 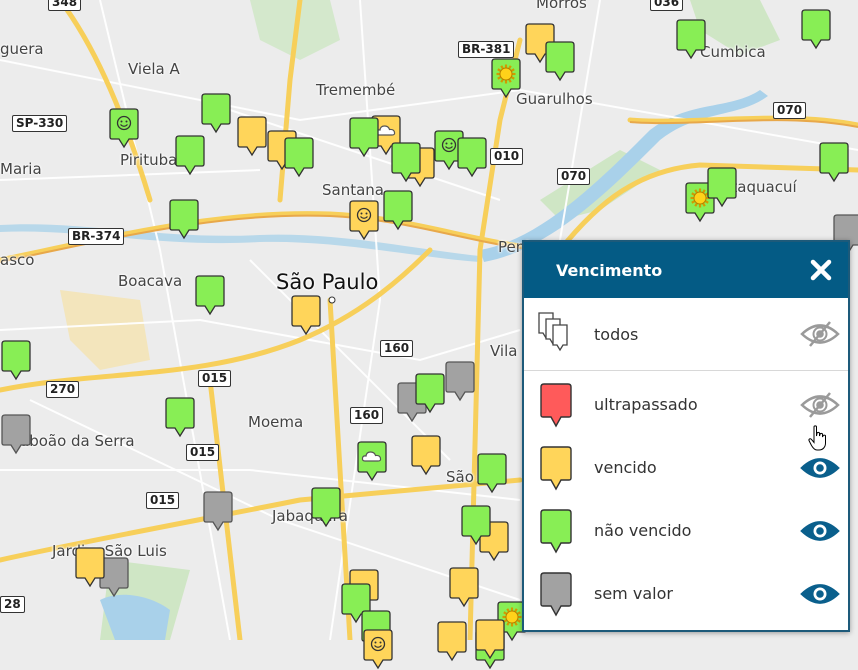 I want to click on place-label: Maria, so click(x=21, y=169).